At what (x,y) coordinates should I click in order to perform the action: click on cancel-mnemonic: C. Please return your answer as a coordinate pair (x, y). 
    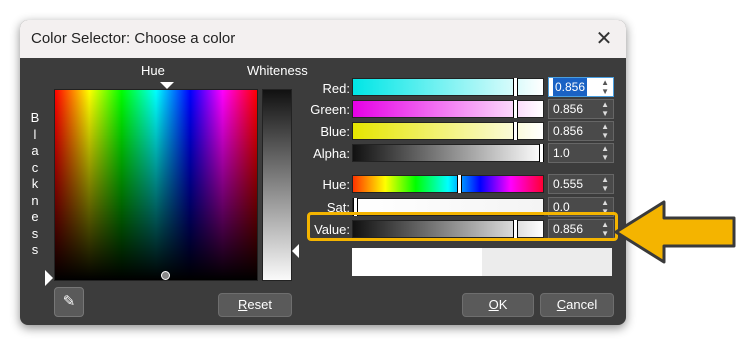
    Looking at the image, I should click on (561, 304).